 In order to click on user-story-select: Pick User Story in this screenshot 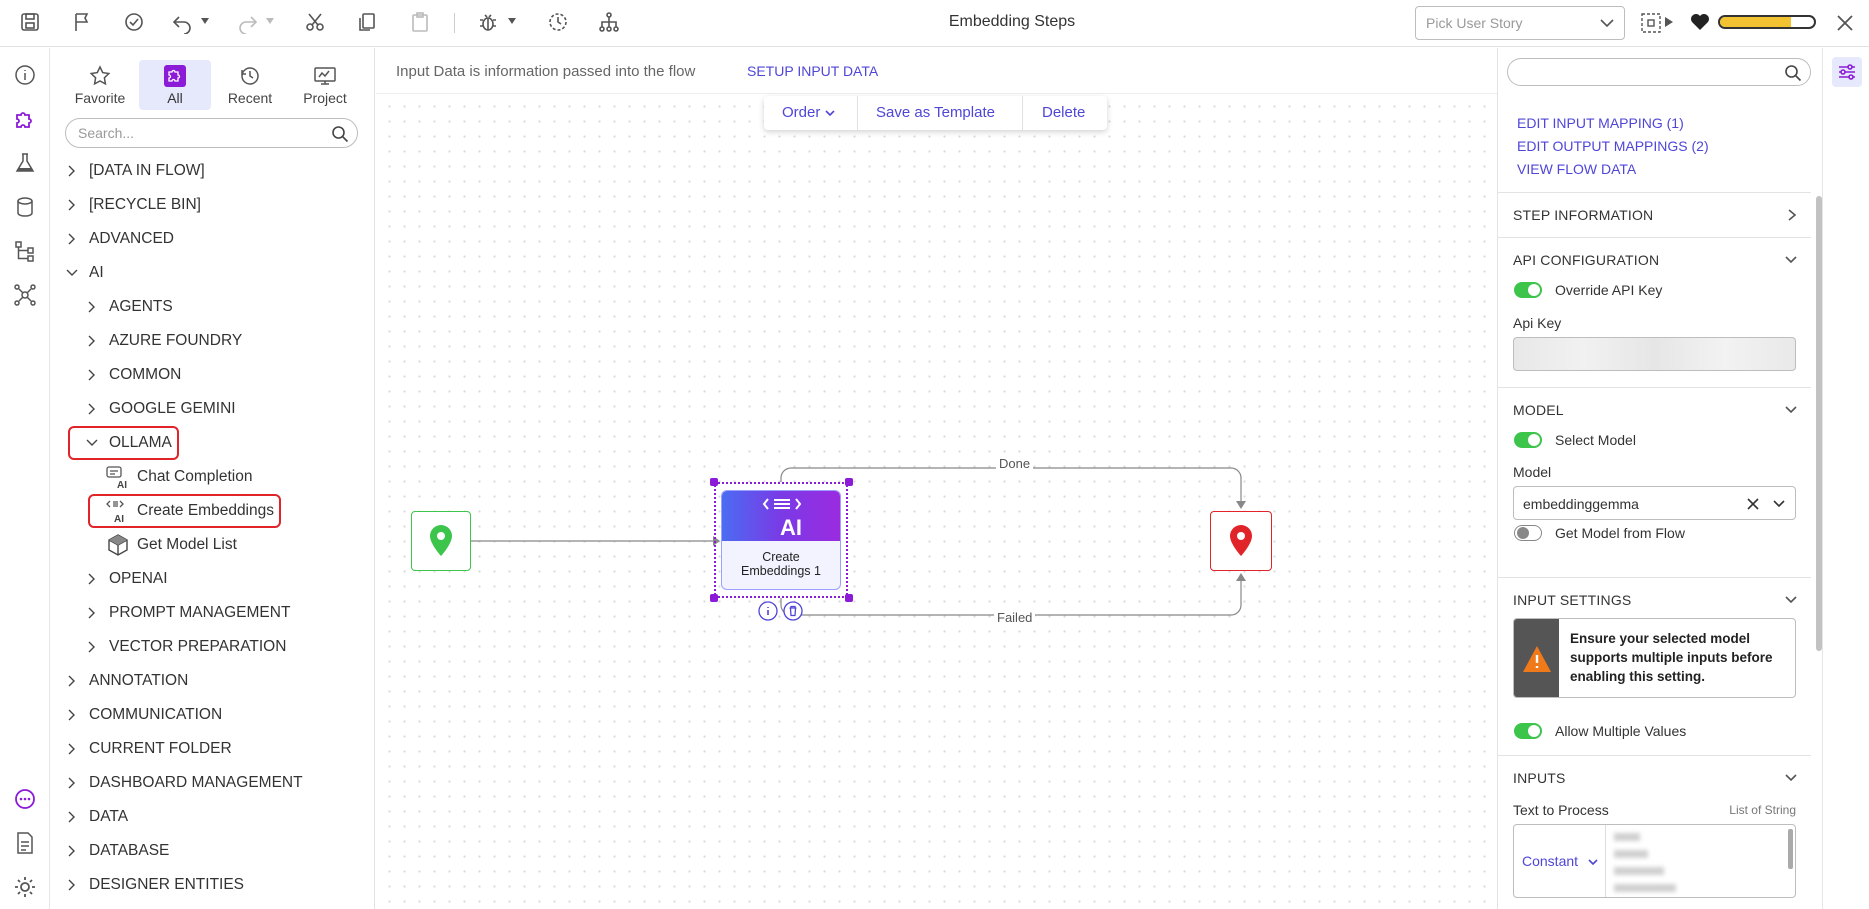, I will do `click(1520, 23)`.